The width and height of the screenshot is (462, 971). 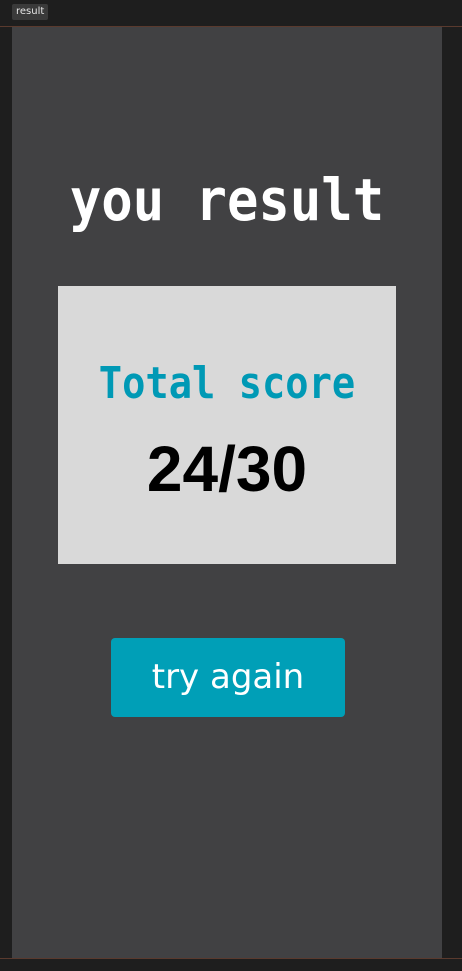 What do you see at coordinates (227, 383) in the screenshot?
I see `score-label: Total score` at bounding box center [227, 383].